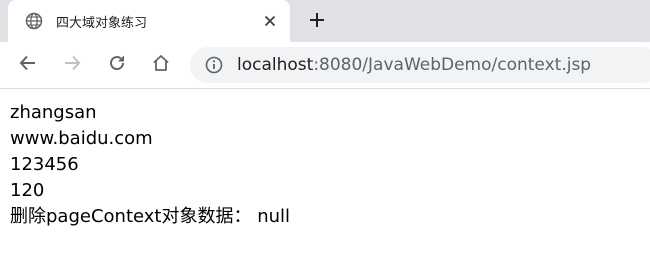 The width and height of the screenshot is (650, 274). I want to click on arrow-right-icon, so click(72, 65).